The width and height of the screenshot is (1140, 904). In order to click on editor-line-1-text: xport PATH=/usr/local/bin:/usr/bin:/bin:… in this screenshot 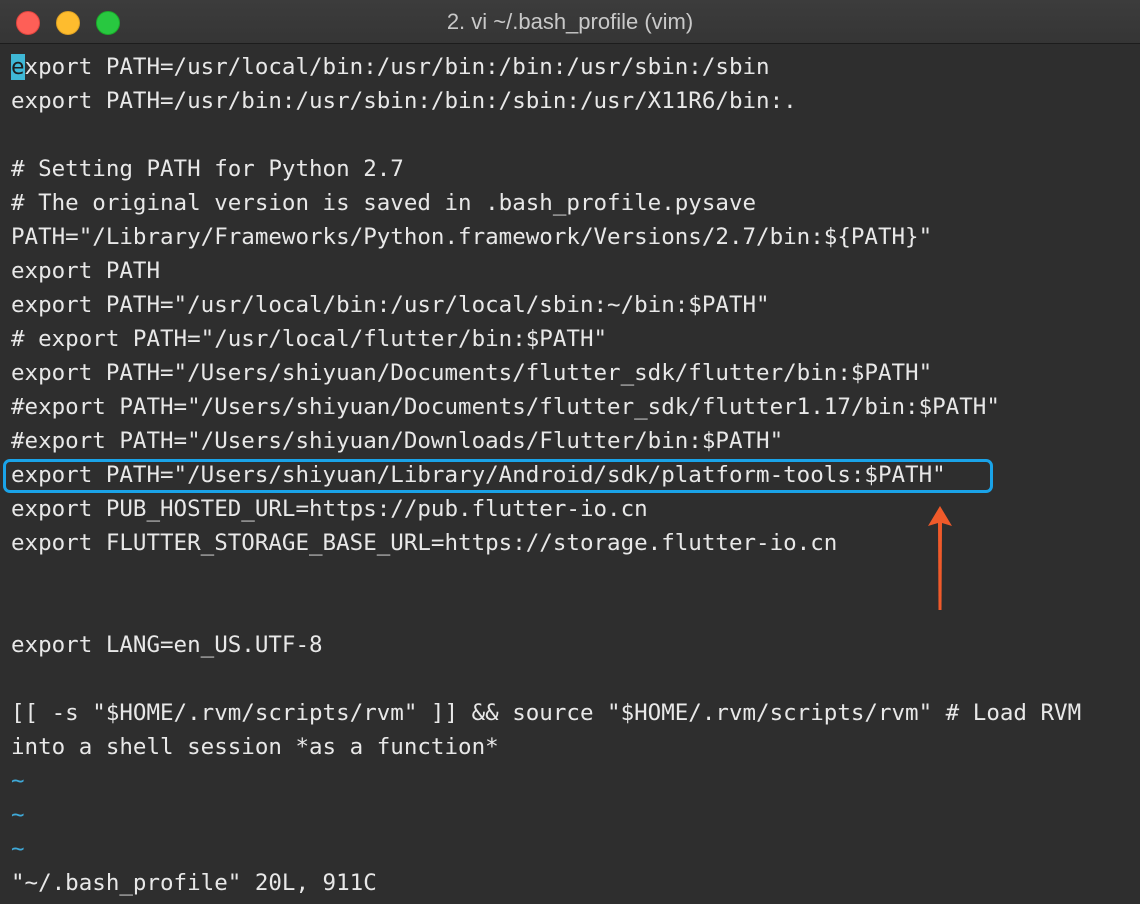, I will do `click(397, 67)`.